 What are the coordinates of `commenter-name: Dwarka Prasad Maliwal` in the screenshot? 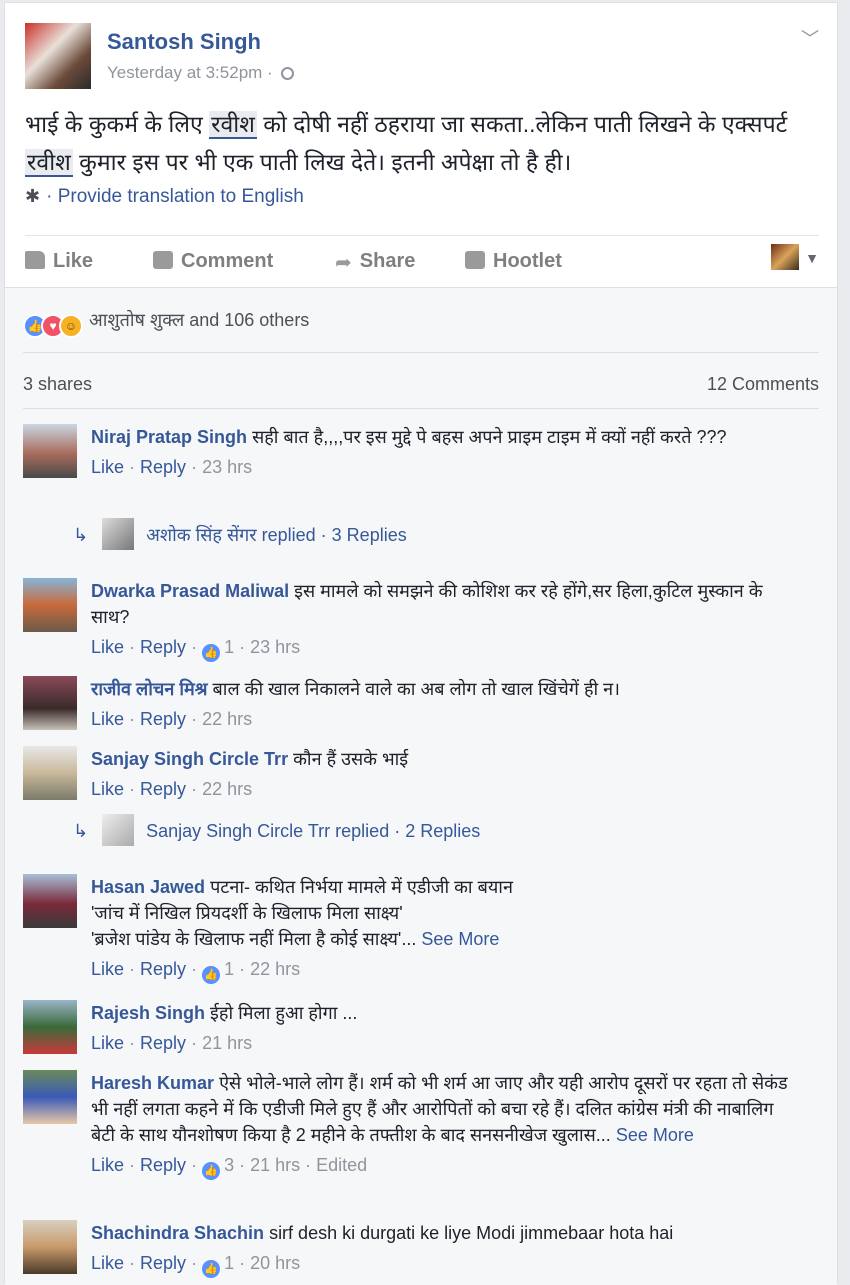 It's located at (190, 591).